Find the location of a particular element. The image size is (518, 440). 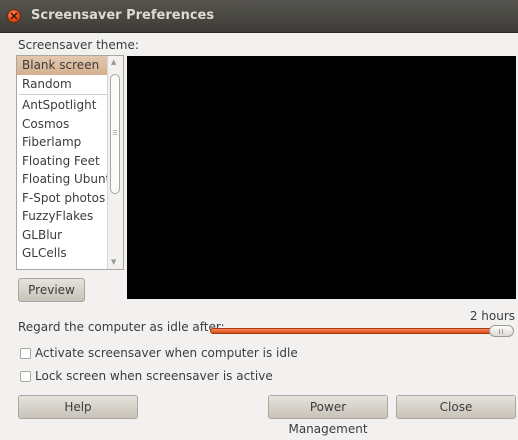

grip-icon is located at coordinates (115, 133).